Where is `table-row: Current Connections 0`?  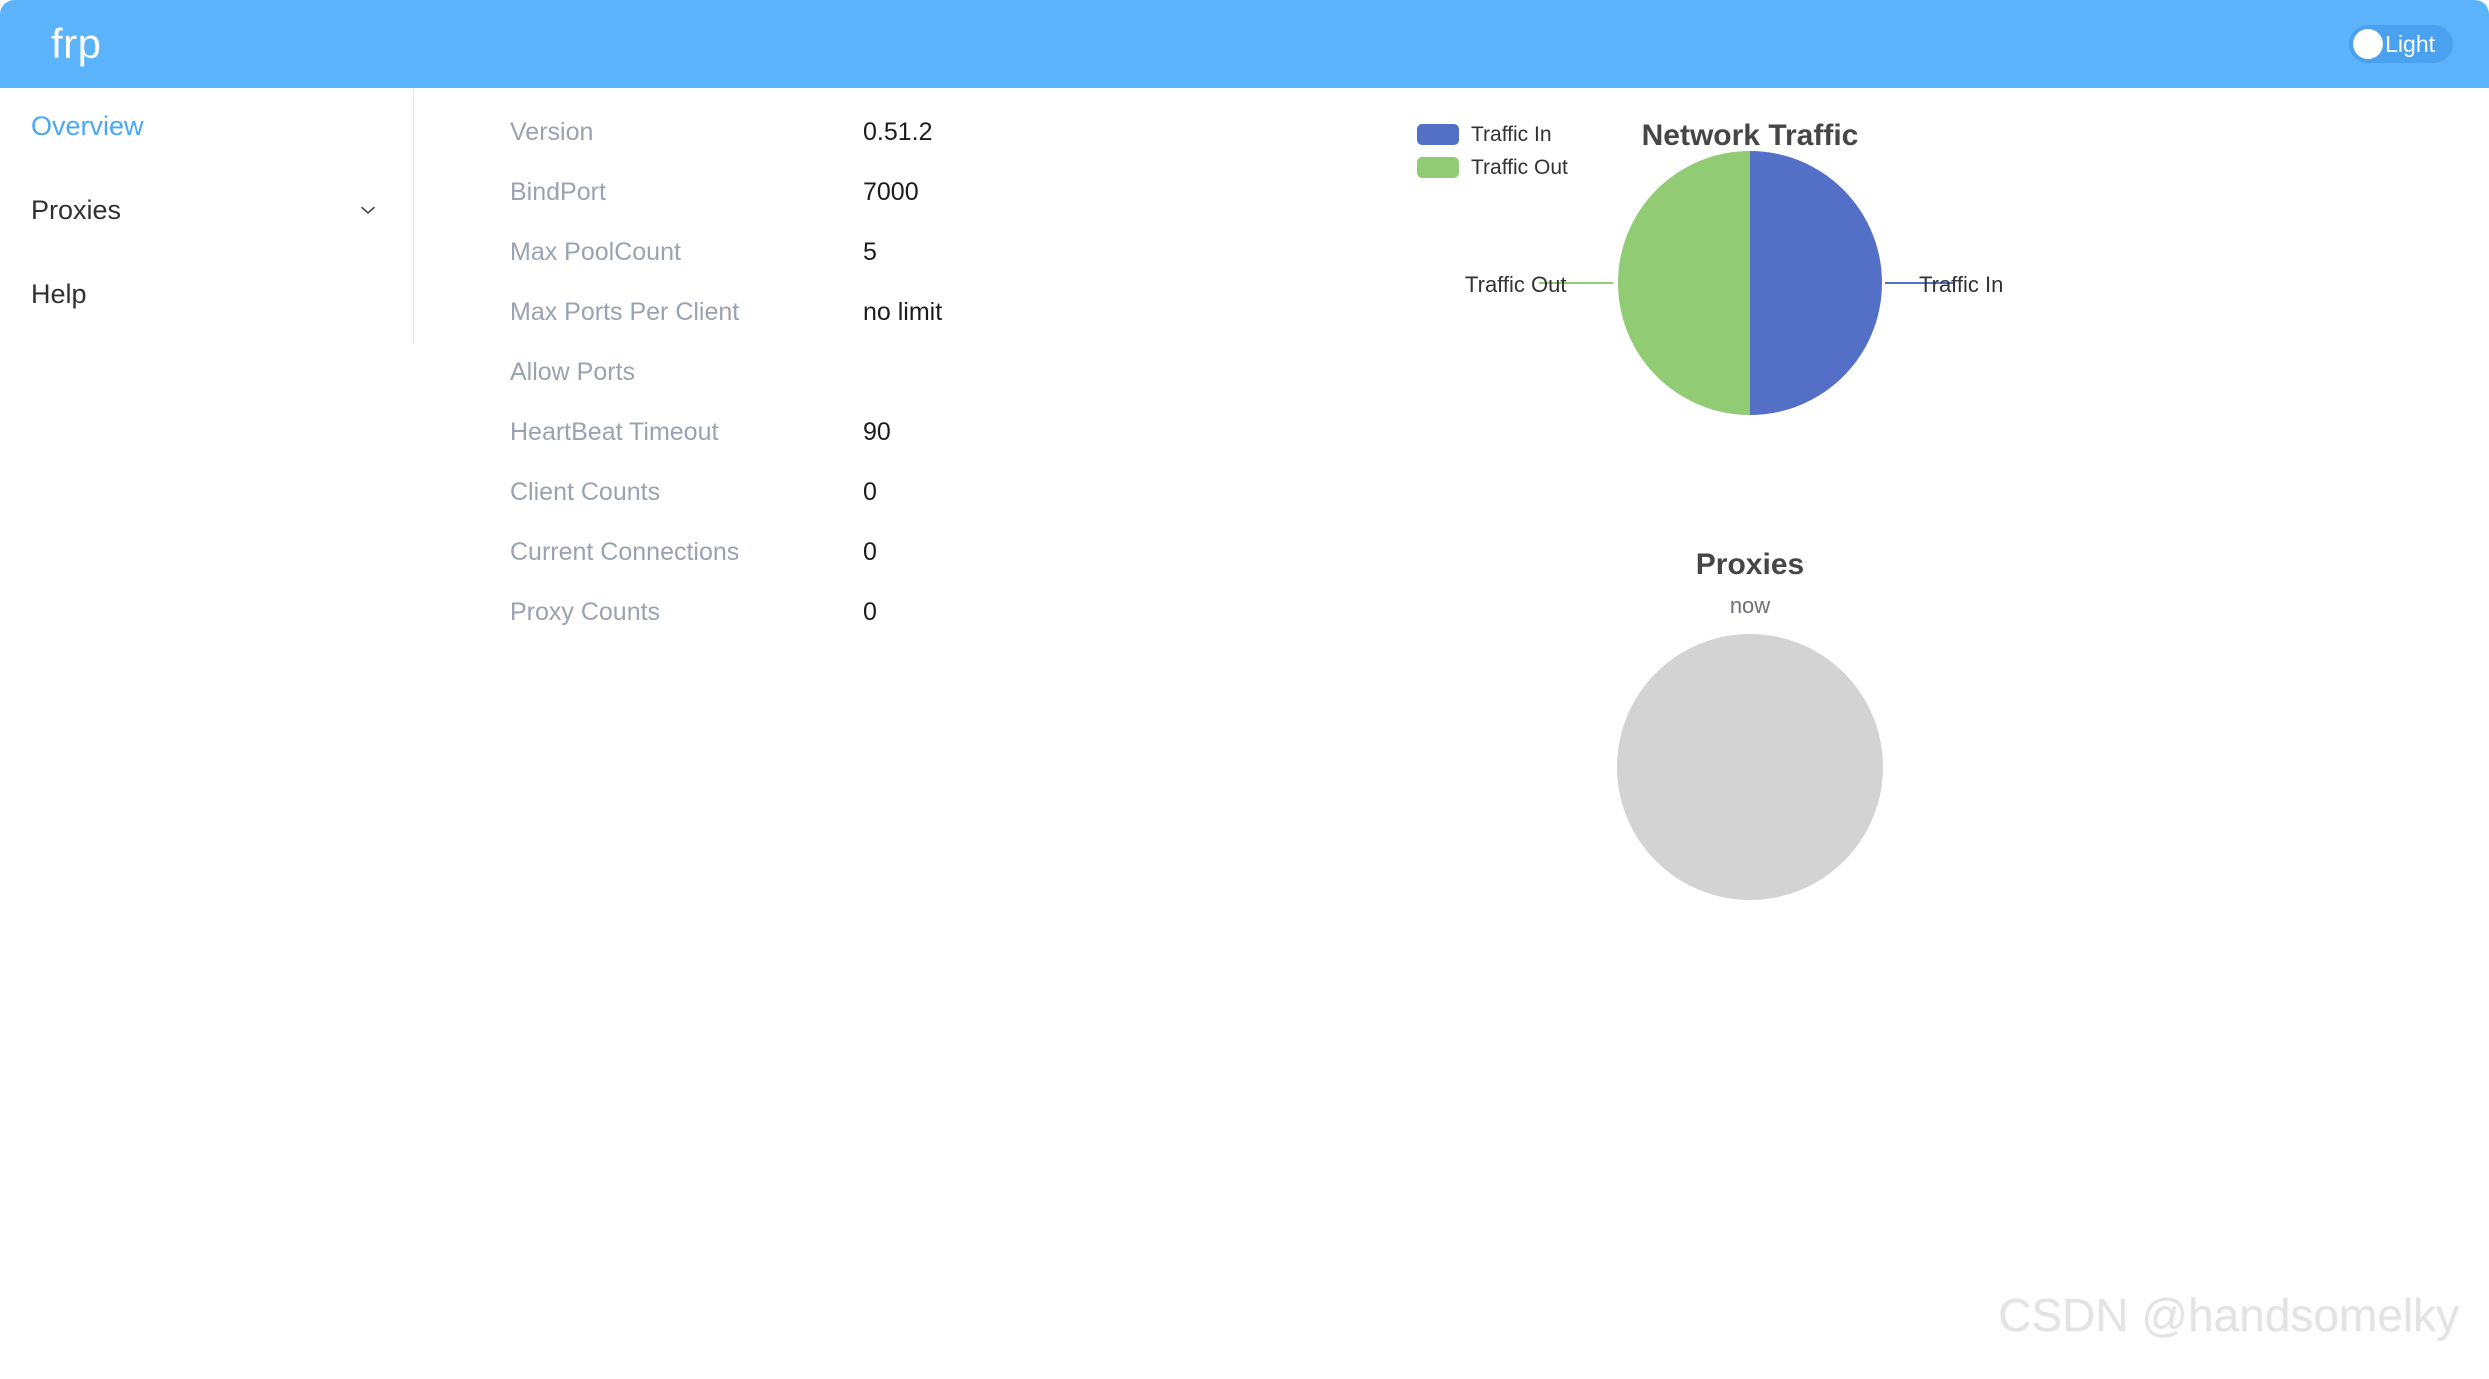
table-row: Current Connections 0 is located at coordinates (726, 570).